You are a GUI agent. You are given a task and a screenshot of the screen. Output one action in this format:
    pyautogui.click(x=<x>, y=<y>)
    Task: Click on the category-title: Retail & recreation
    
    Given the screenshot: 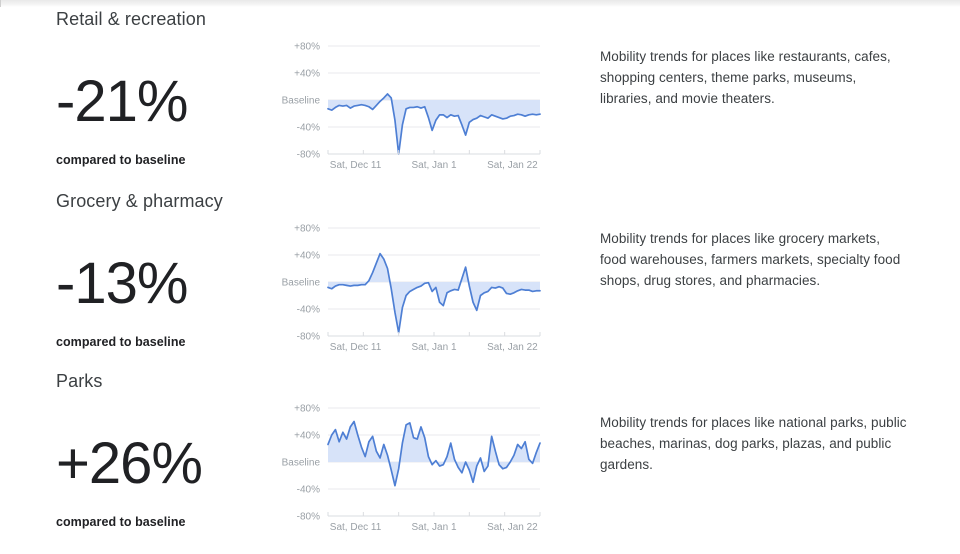 What is the action you would take?
    pyautogui.click(x=131, y=19)
    